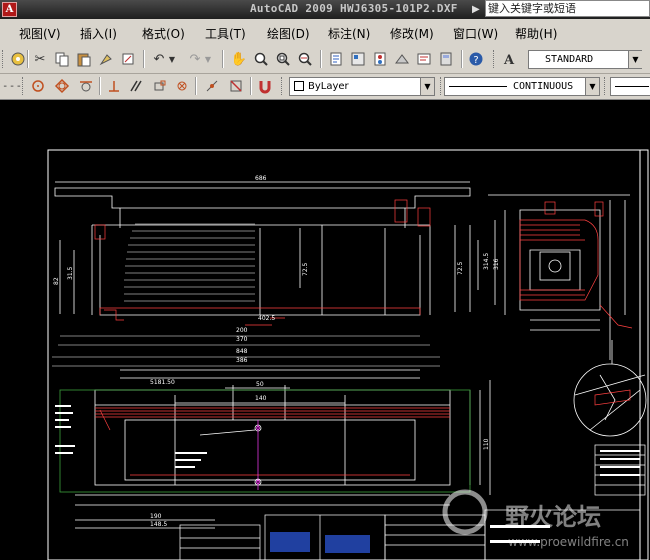 This screenshot has width=650, height=560. I want to click on color-swatch-icon, so click(299, 86).